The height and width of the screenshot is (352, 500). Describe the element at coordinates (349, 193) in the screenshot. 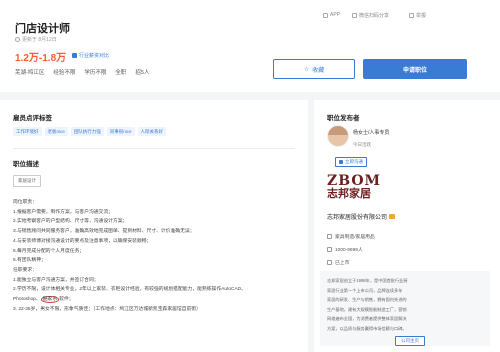

I see `logo-chinese: 志邦家居` at that location.